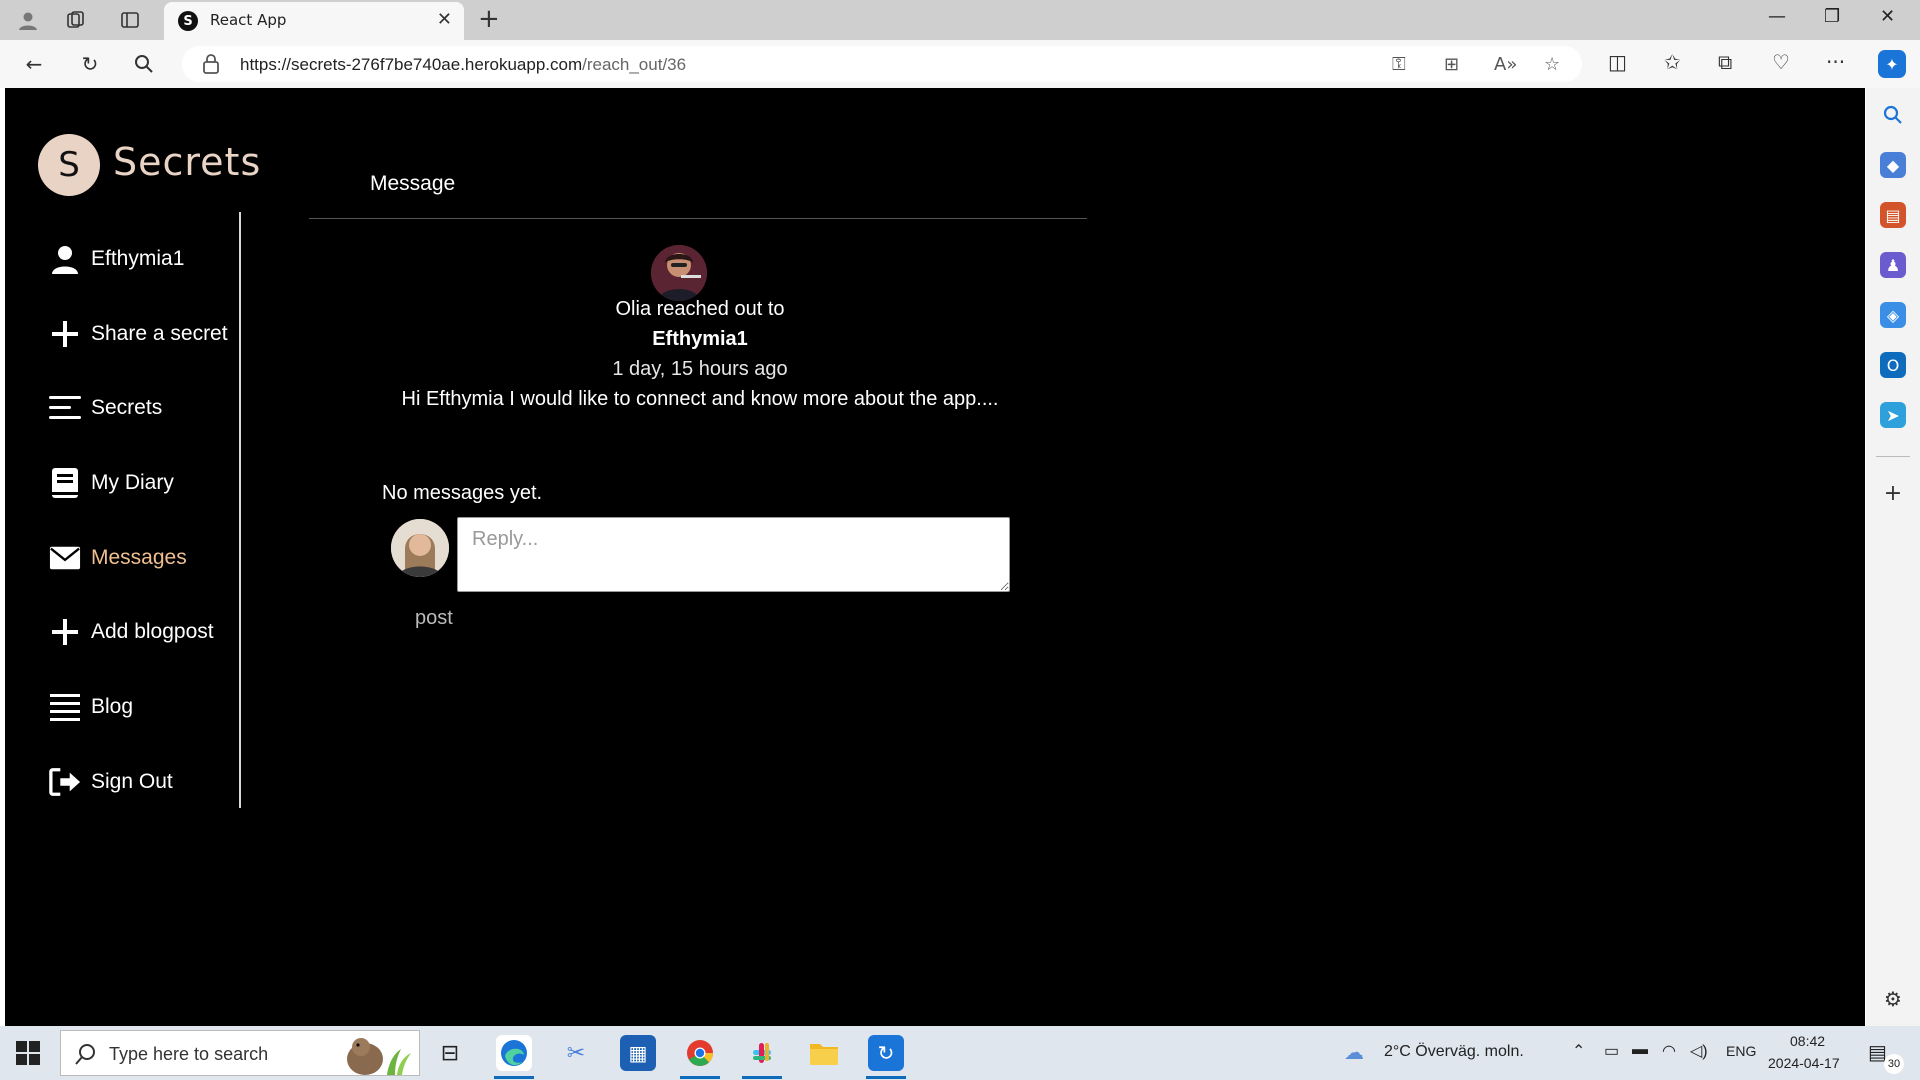  What do you see at coordinates (700, 339) in the screenshot?
I see `recipient-name: Efthymia1` at bounding box center [700, 339].